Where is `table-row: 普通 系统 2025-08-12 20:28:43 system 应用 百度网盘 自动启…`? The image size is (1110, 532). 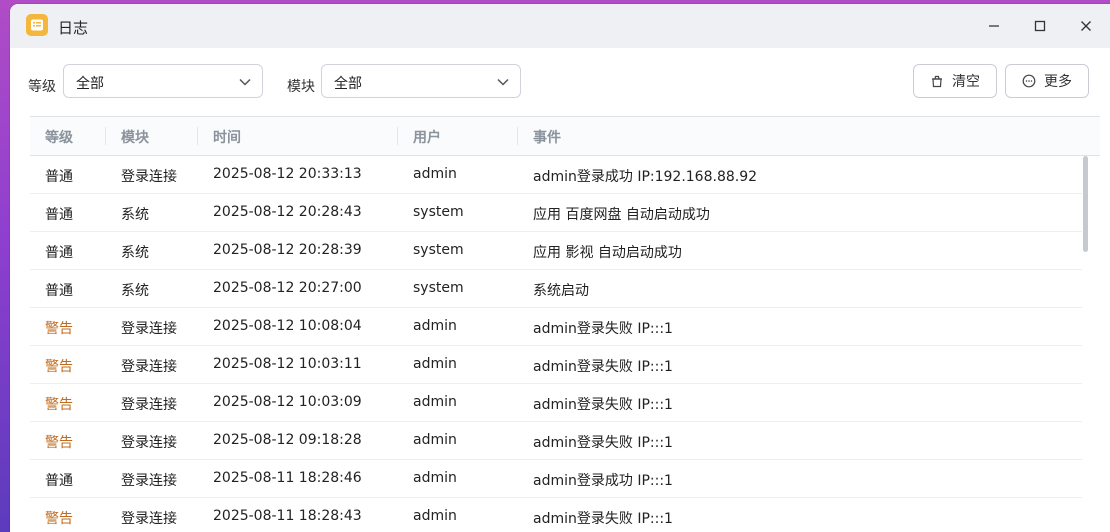 table-row: 普通 系统 2025-08-12 20:28:43 system 应用 百度网盘 自动启… is located at coordinates (556, 213).